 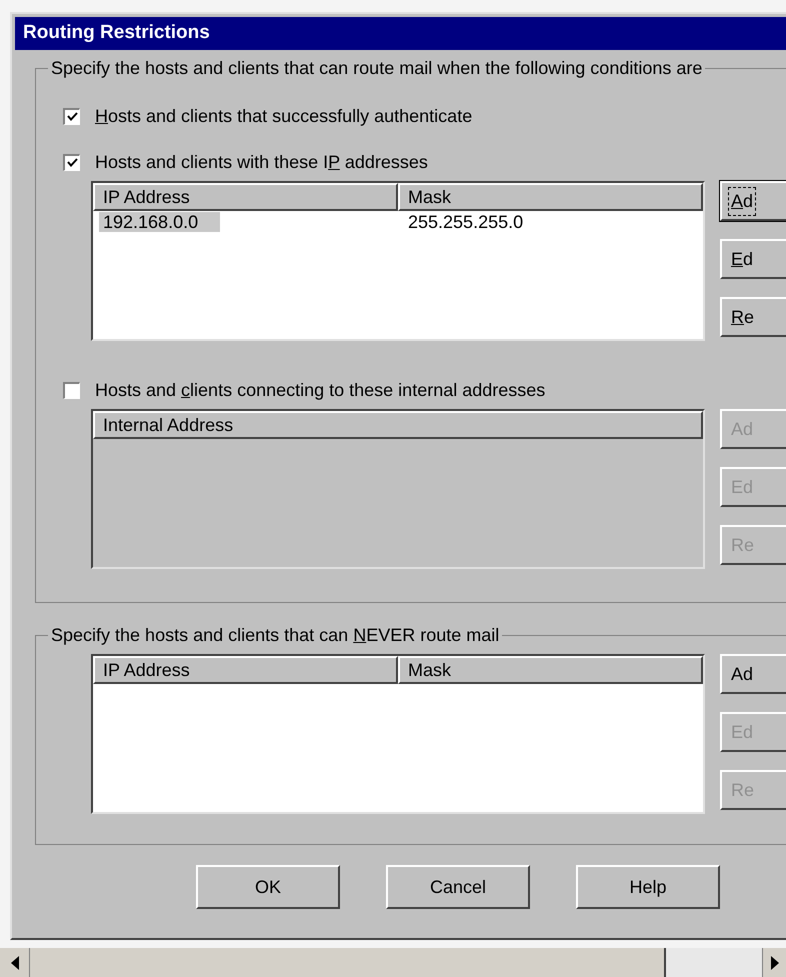 I want to click on checkbox-label: Hosts and clients that successfully authenticate, so click(x=283, y=116).